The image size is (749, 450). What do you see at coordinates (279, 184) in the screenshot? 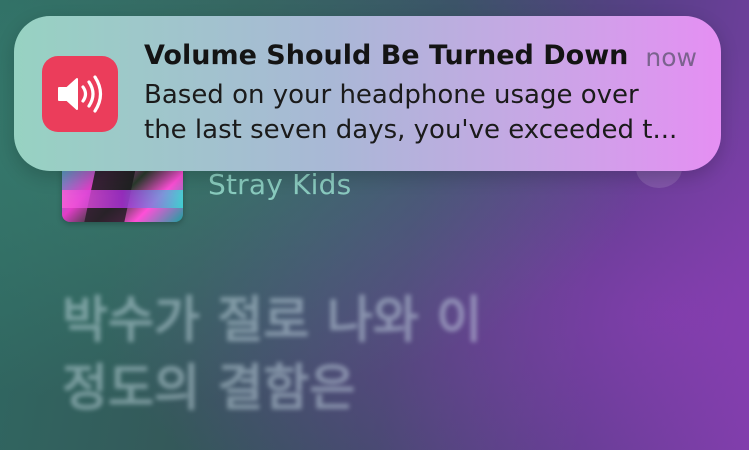
I see `artist-name: Stray Kids` at bounding box center [279, 184].